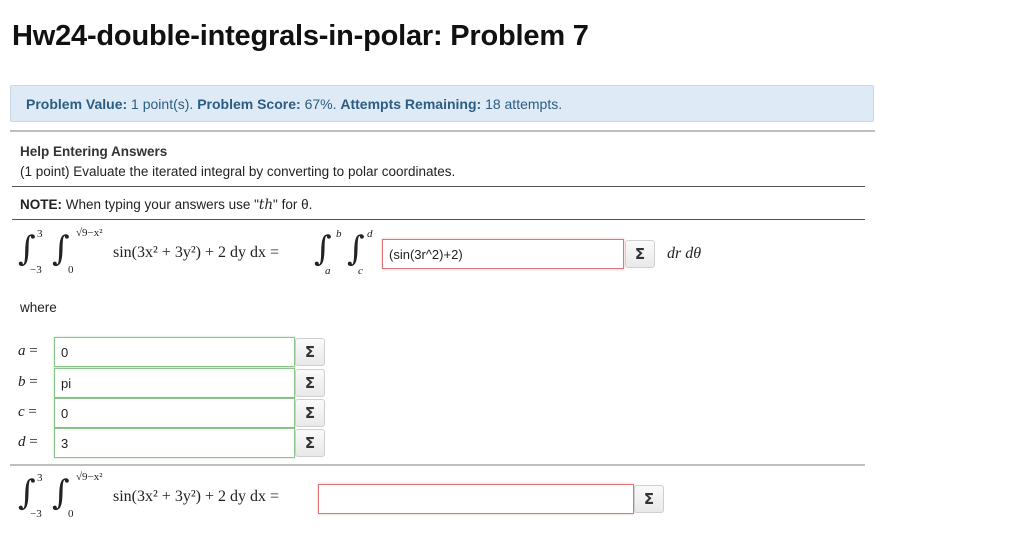  Describe the element at coordinates (249, 104) in the screenshot. I see `problem-score-label: Problem Score:` at that location.